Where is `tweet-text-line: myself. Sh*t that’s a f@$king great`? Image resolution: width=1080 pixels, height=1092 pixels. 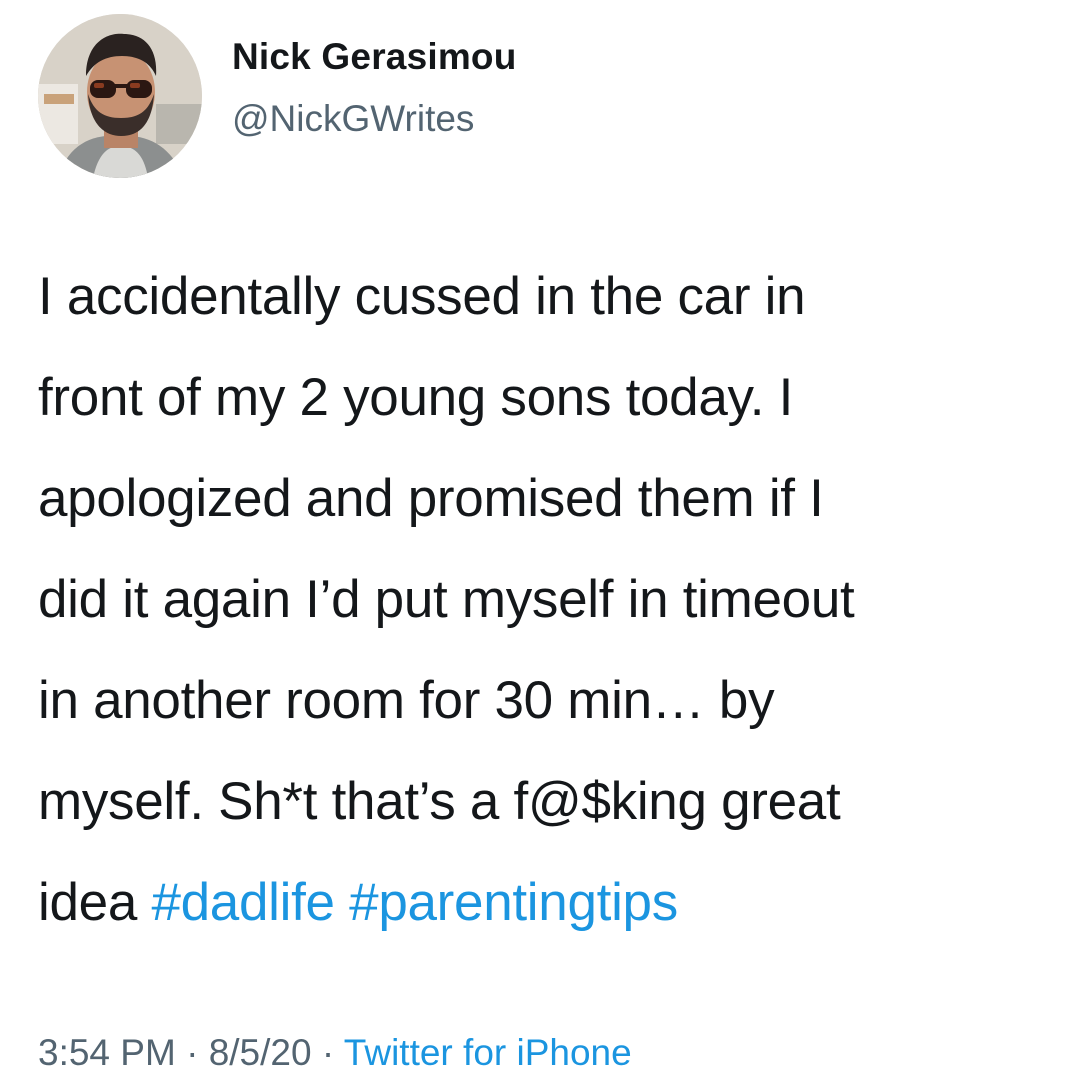
tweet-text-line: myself. Sh*t that’s a f@$king great is located at coordinates (439, 801).